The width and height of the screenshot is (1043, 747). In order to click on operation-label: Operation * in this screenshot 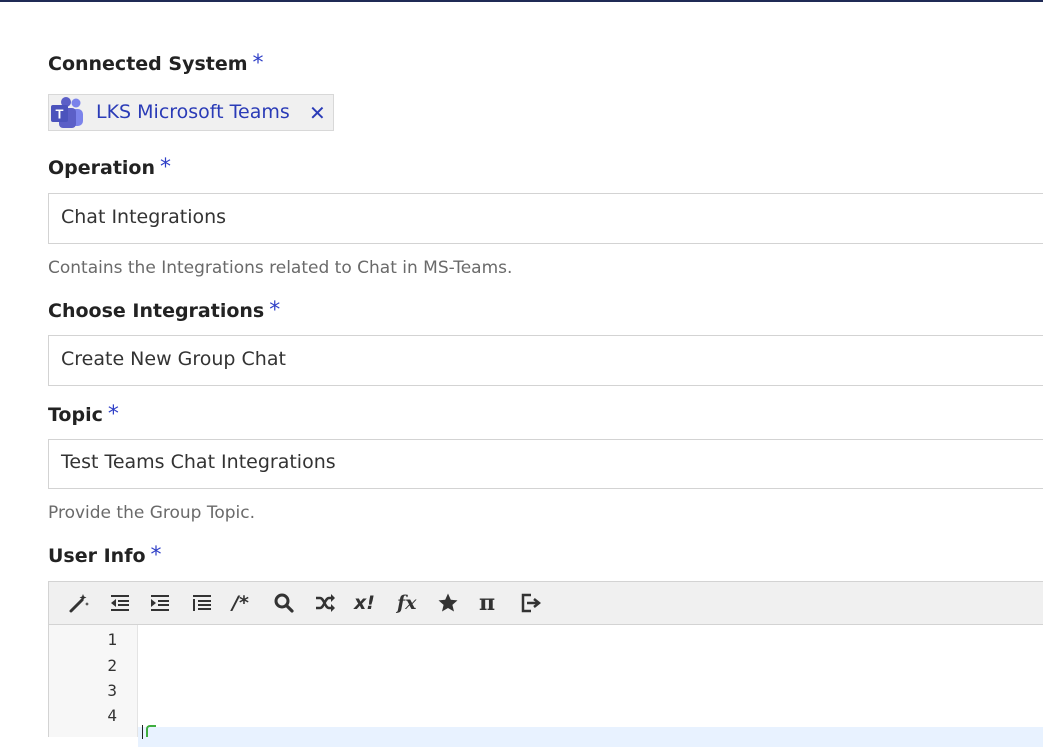, I will do `click(109, 168)`.